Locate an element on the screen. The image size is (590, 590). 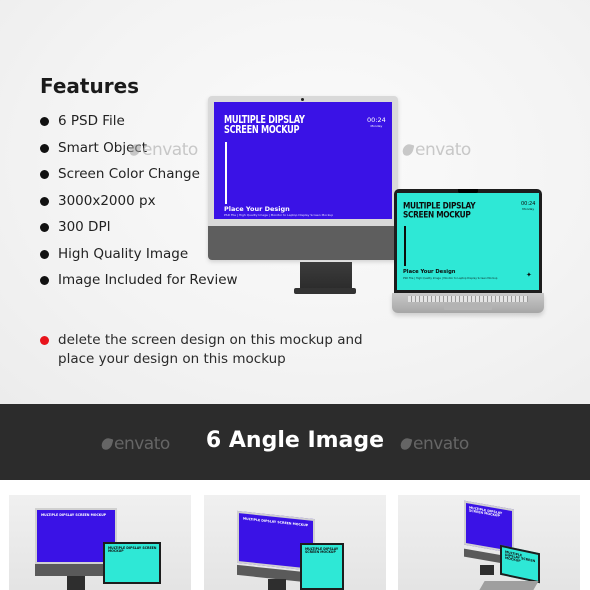
clock-time: 00:24 is located at coordinates (376, 120).